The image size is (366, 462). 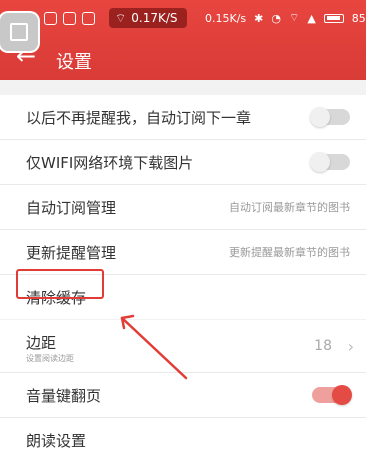 I want to click on setting-read-aloud: 朗读设置, so click(x=183, y=440).